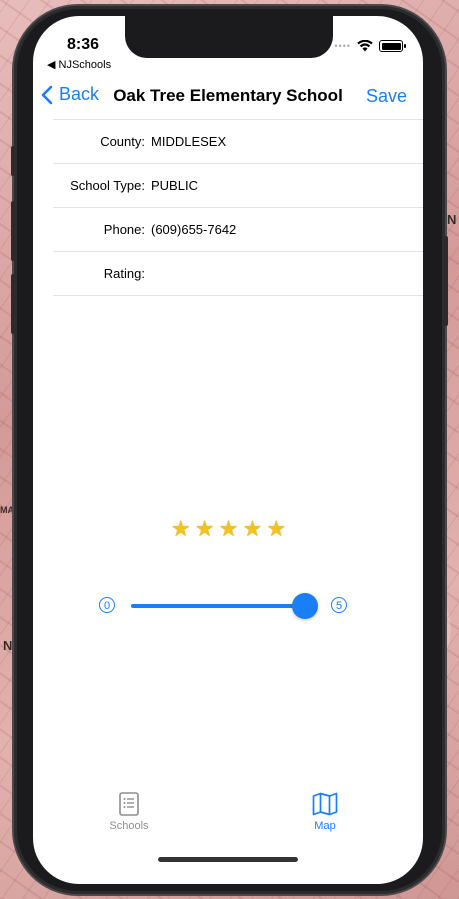  I want to click on list-icon, so click(129, 804).